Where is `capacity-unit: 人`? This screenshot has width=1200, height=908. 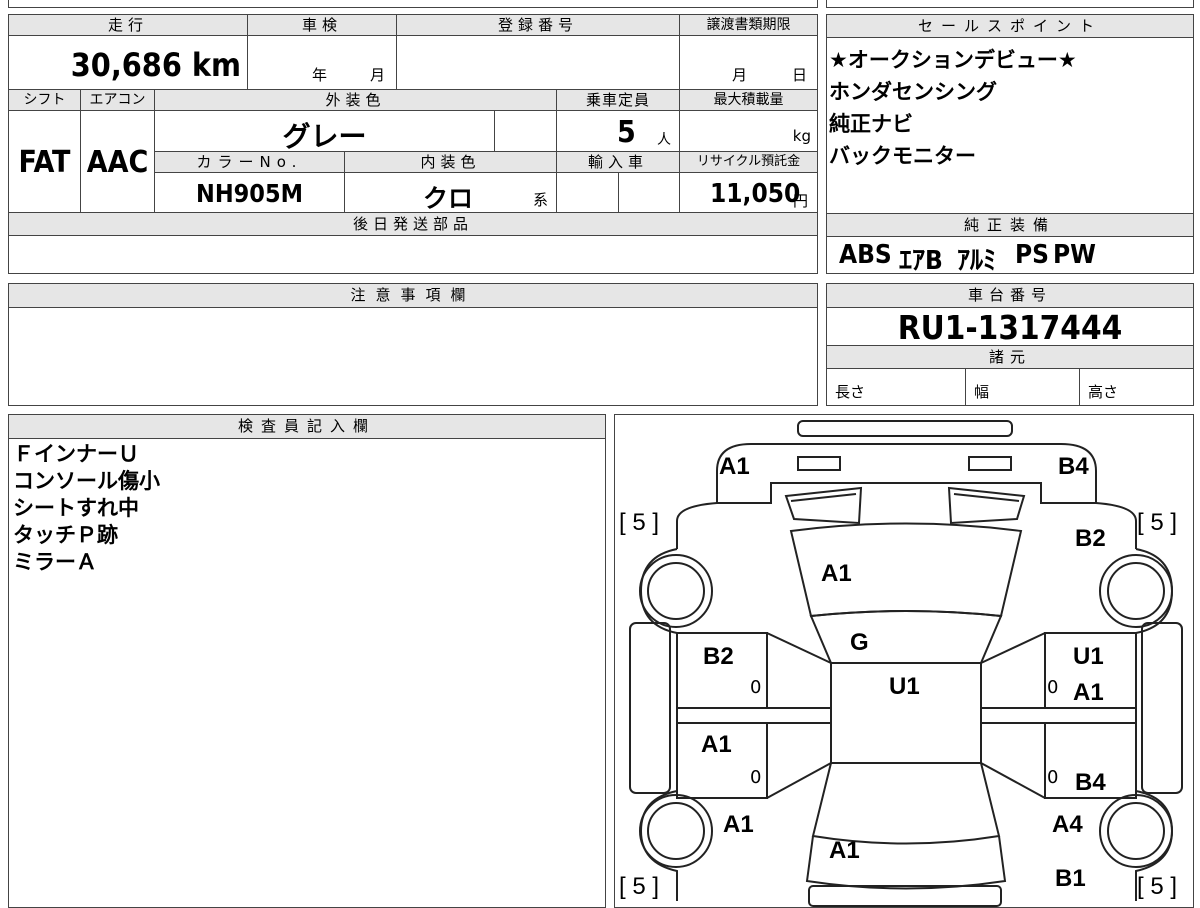 capacity-unit: 人 is located at coordinates (664, 140).